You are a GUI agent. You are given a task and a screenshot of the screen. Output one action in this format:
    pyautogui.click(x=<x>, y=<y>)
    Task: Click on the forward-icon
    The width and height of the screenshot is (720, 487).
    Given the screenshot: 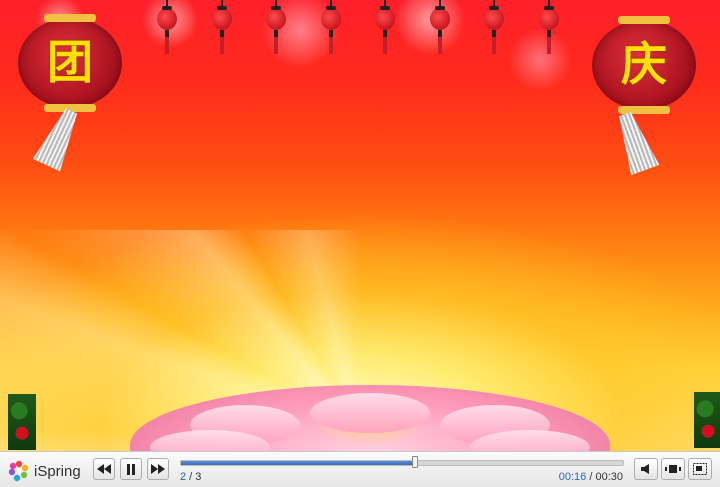 What is the action you would take?
    pyautogui.click(x=158, y=469)
    